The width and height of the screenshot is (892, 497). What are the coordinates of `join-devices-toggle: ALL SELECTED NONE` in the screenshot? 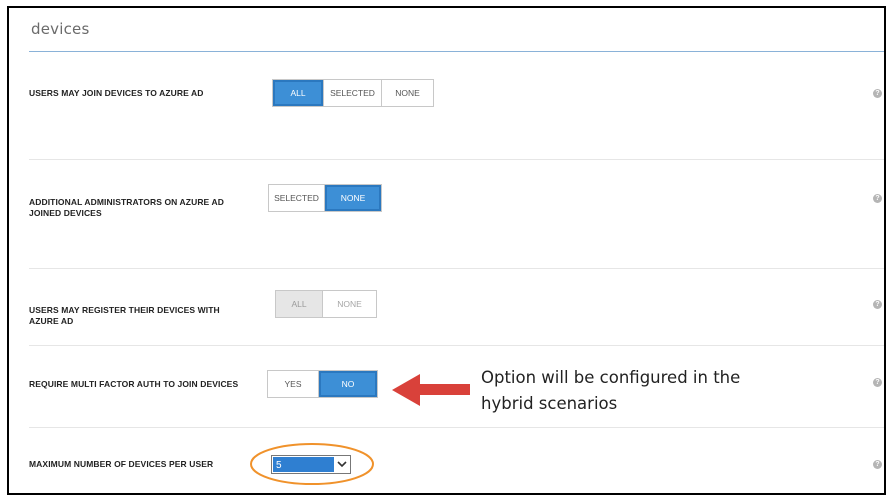 It's located at (353, 93).